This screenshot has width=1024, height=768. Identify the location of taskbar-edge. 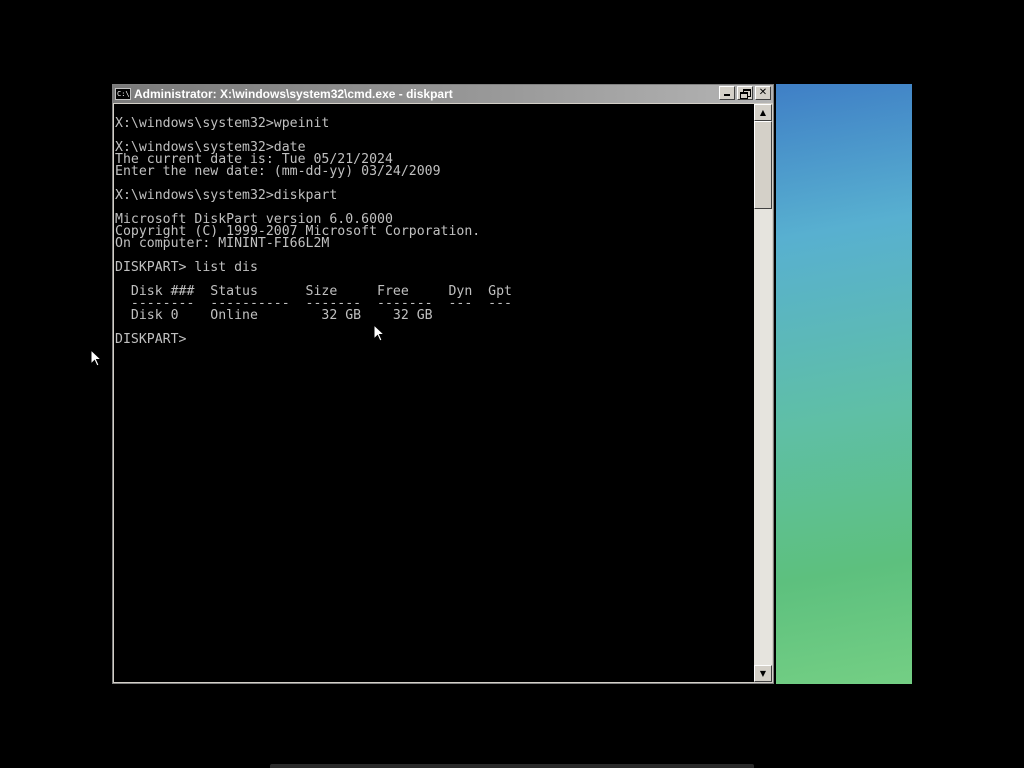
(512, 766).